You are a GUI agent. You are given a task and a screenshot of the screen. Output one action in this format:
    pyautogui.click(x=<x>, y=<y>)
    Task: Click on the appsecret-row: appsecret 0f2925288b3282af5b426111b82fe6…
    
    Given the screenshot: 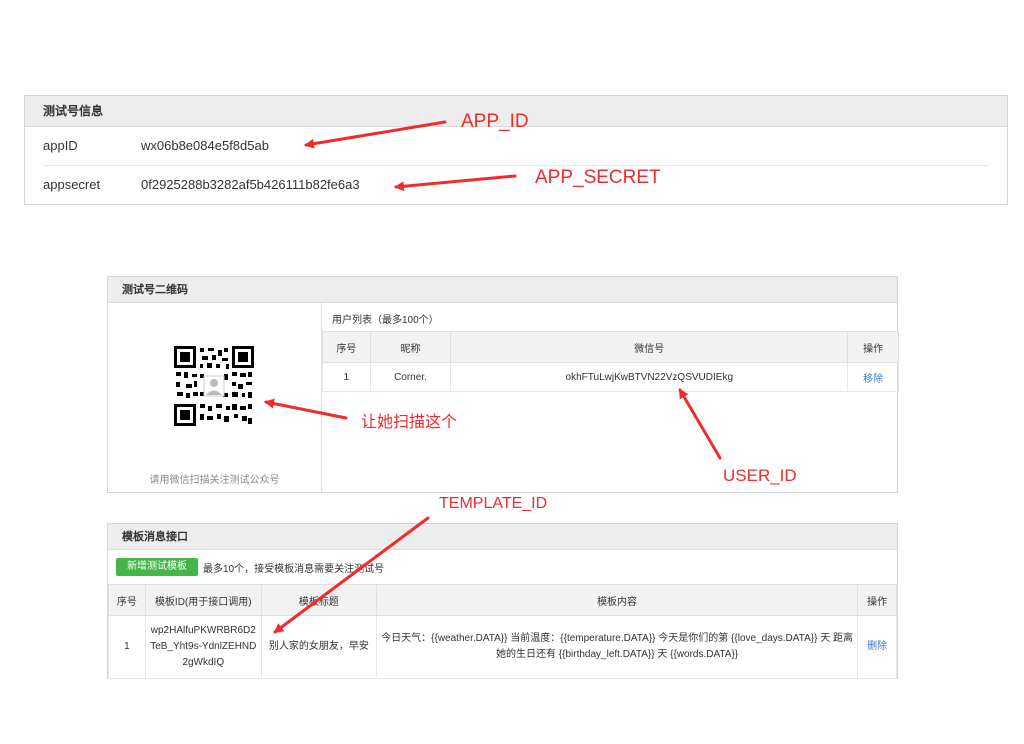 What is the action you would take?
    pyautogui.click(x=516, y=185)
    